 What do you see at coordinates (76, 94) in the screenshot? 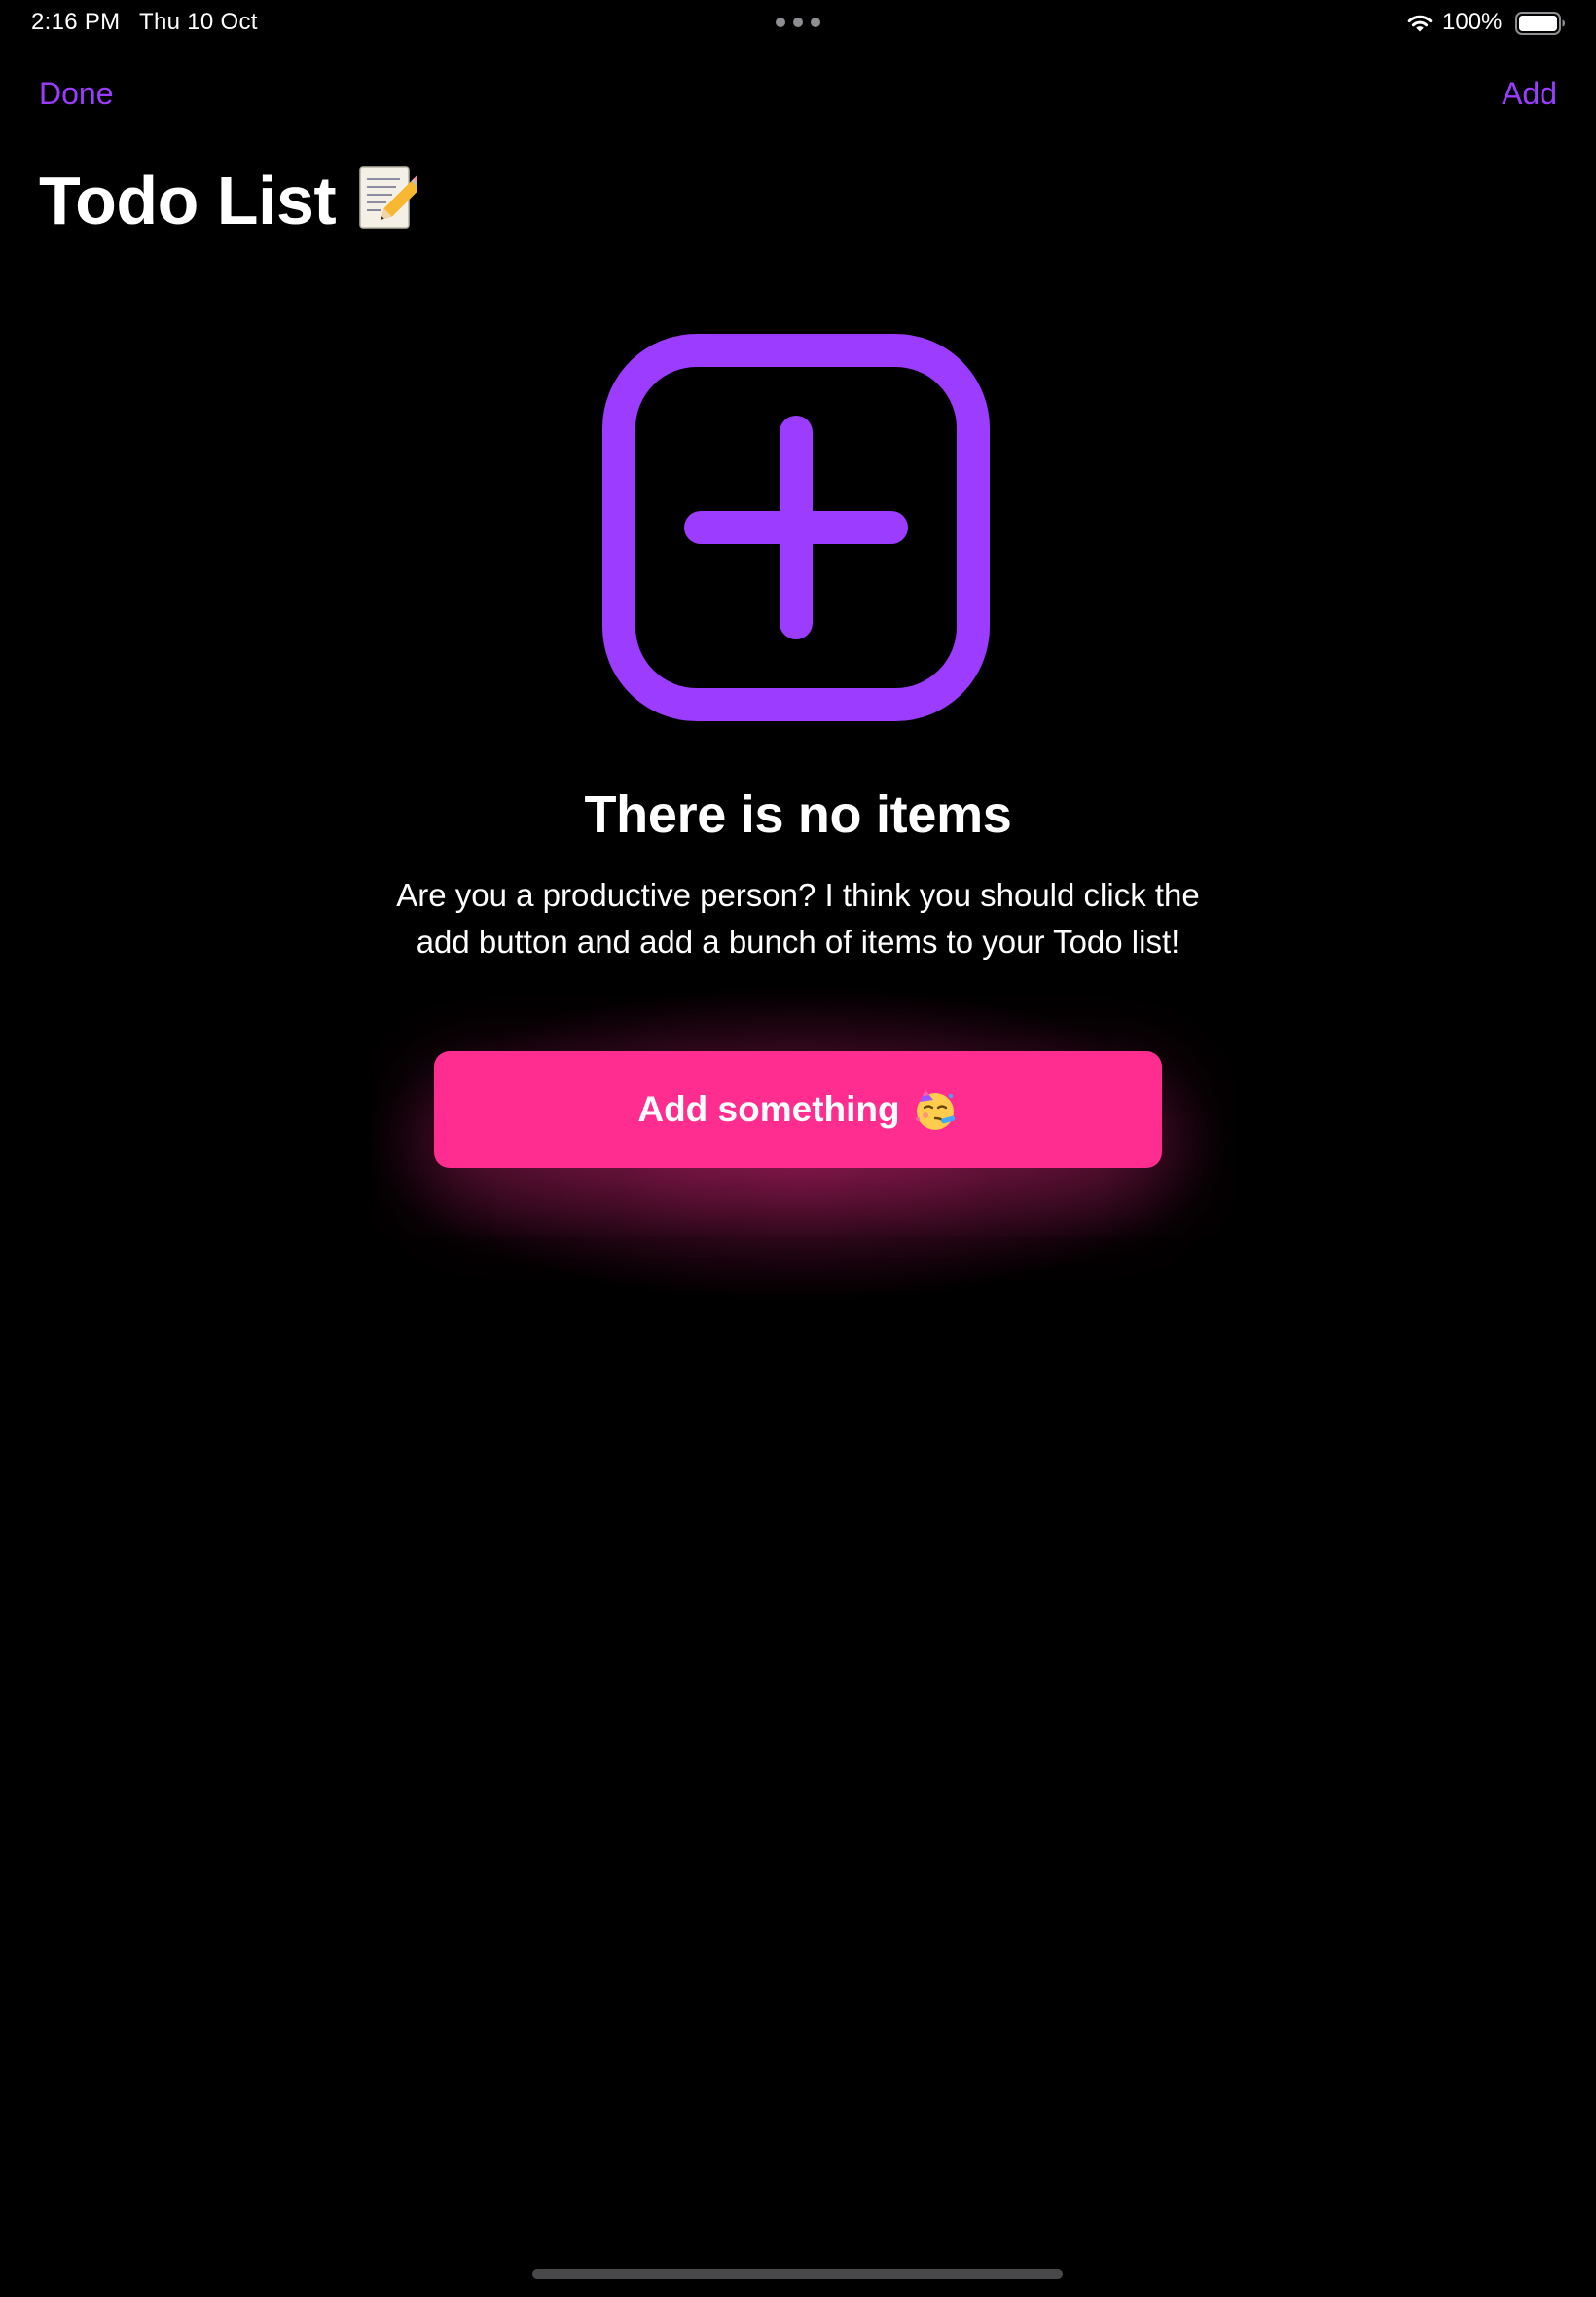
I see `done-button: Done` at bounding box center [76, 94].